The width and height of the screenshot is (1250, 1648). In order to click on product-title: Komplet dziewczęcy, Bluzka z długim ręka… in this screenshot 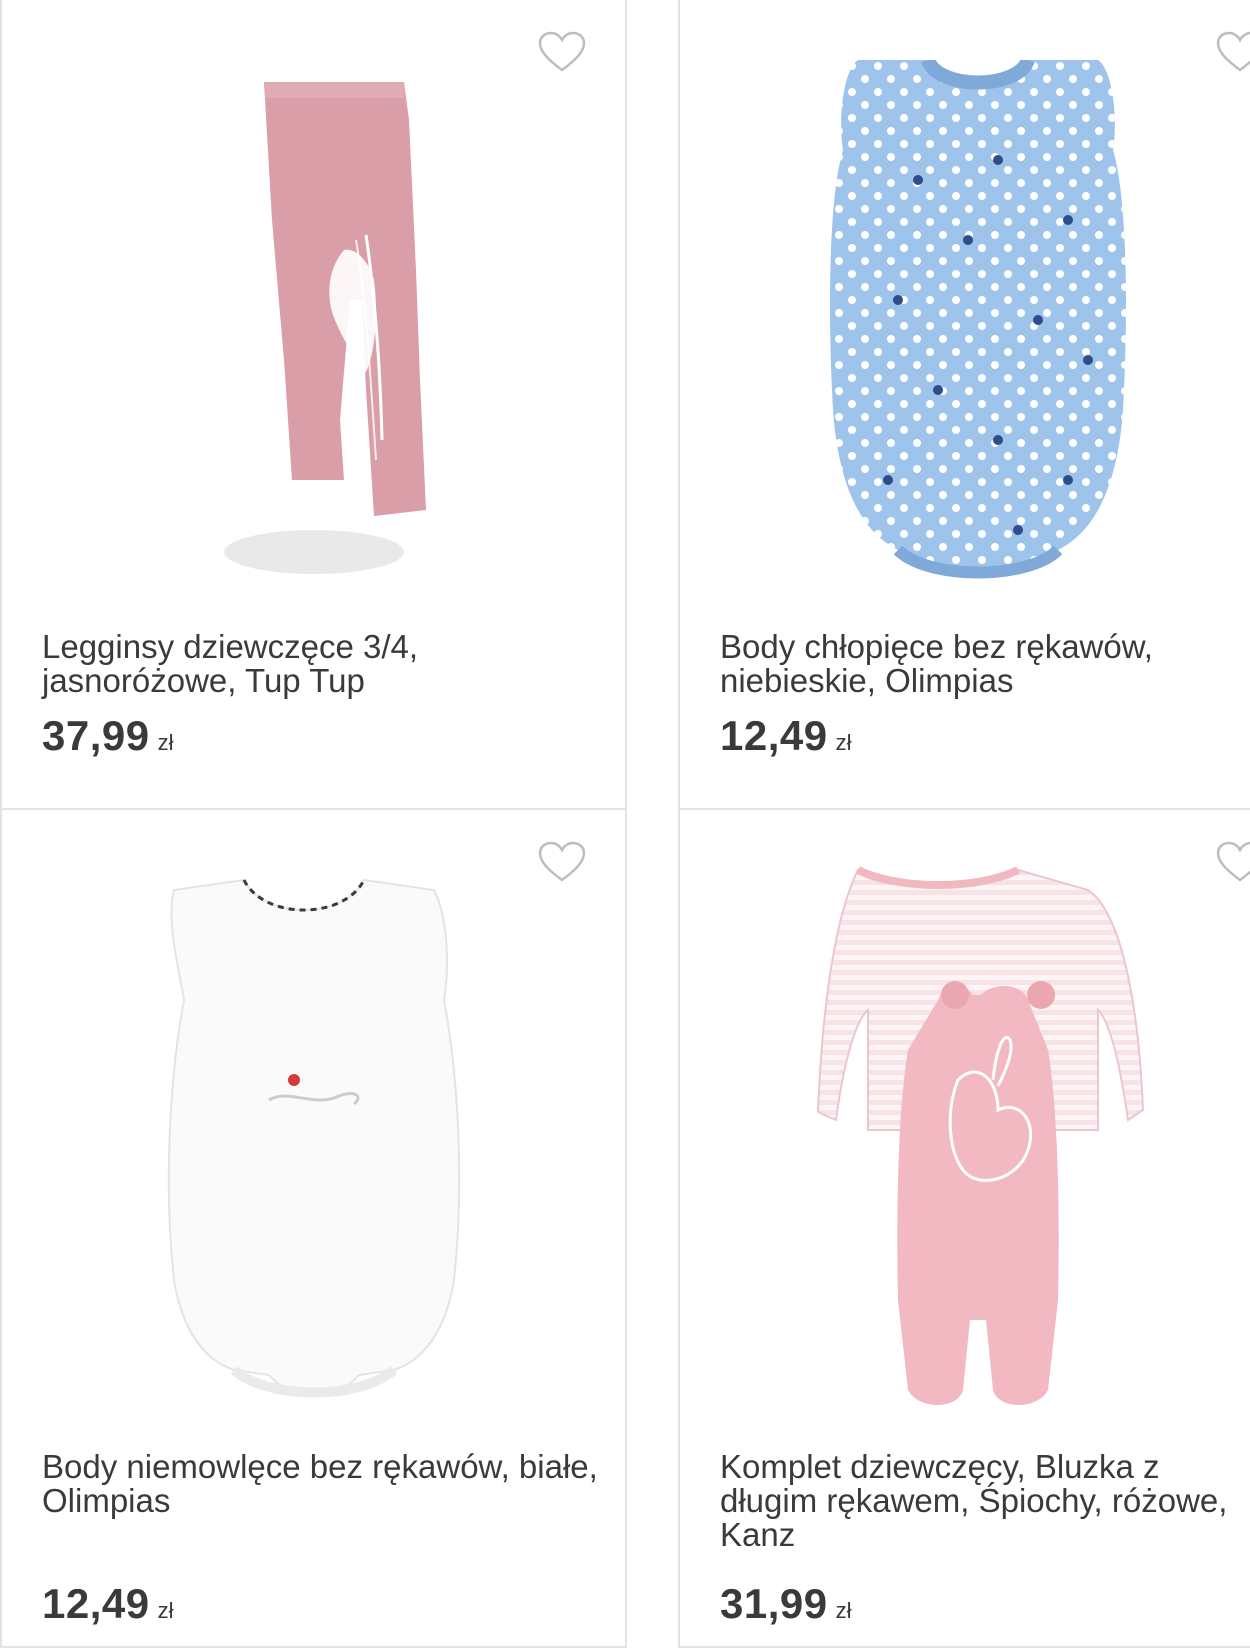, I will do `click(985, 1501)`.